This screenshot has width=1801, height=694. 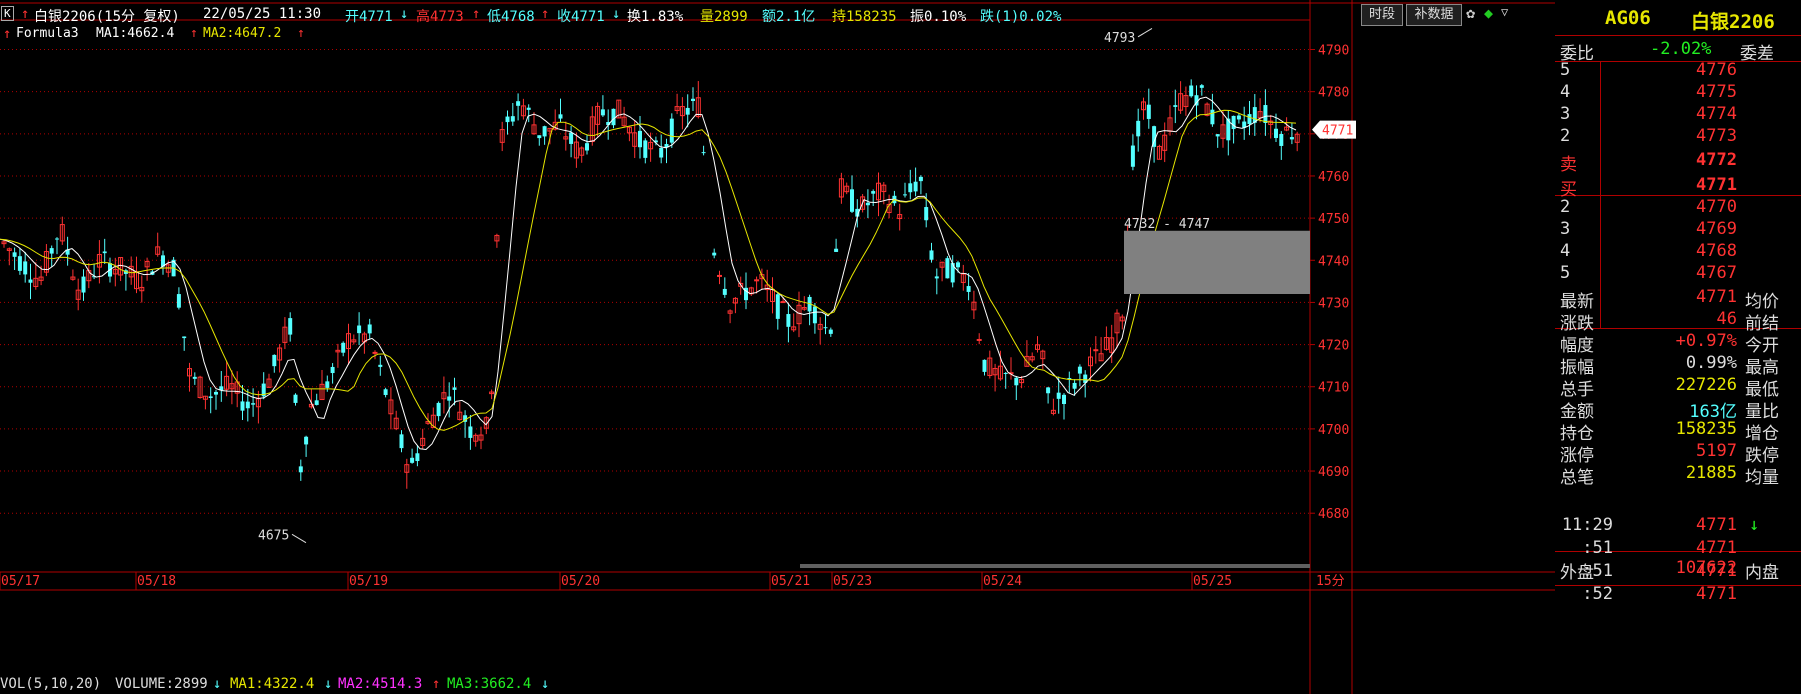 I want to click on high-annotation: 4793, so click(x=1119, y=38).